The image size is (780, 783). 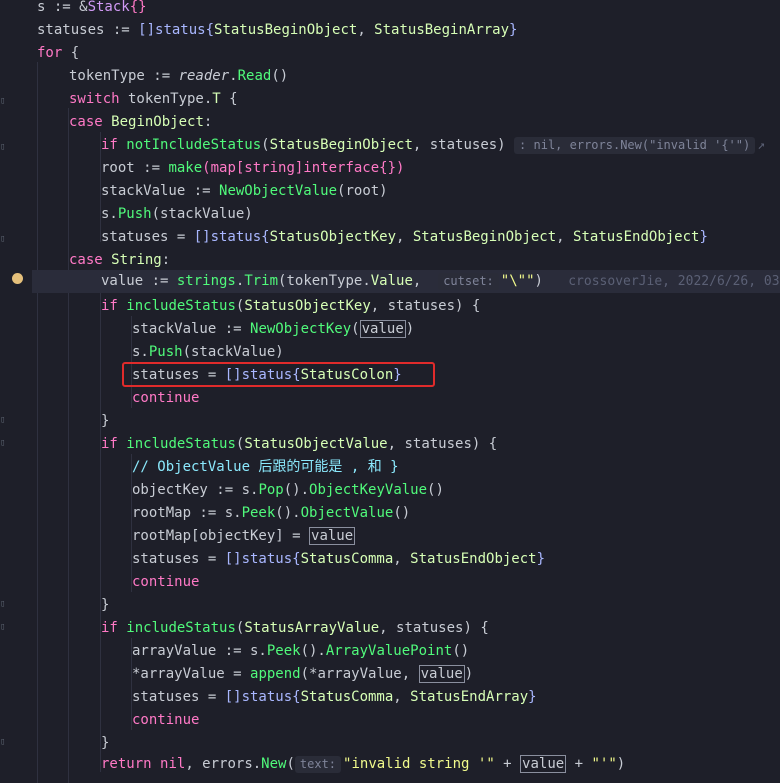 I want to click on code-token: value :=, so click(x=139, y=281).